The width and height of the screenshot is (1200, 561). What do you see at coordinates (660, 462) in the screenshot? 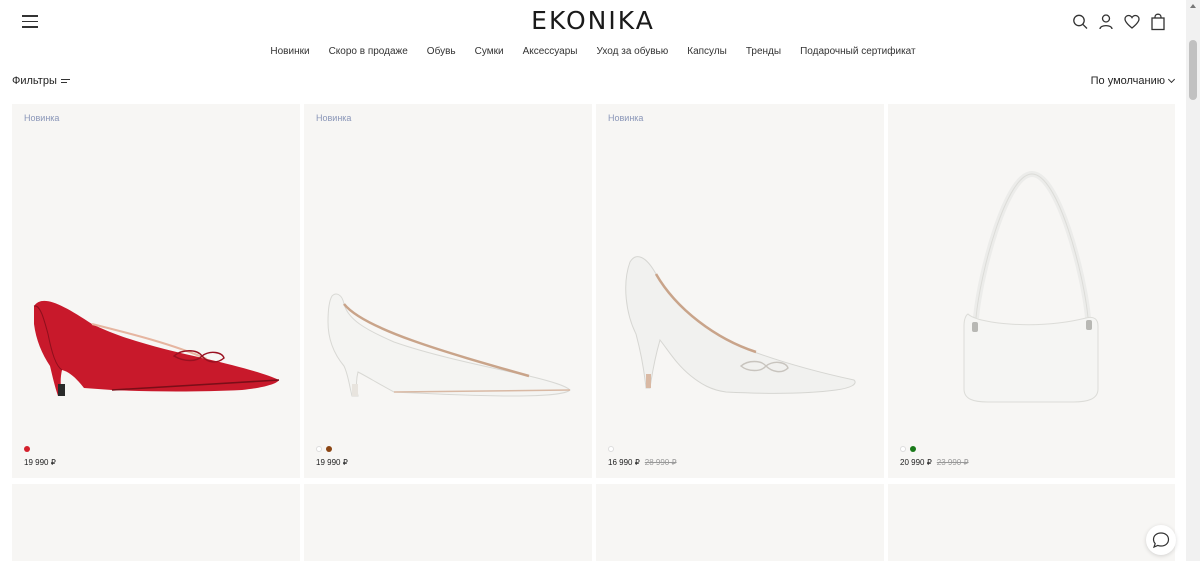
I see `old-price: 28 990 ₽` at bounding box center [660, 462].